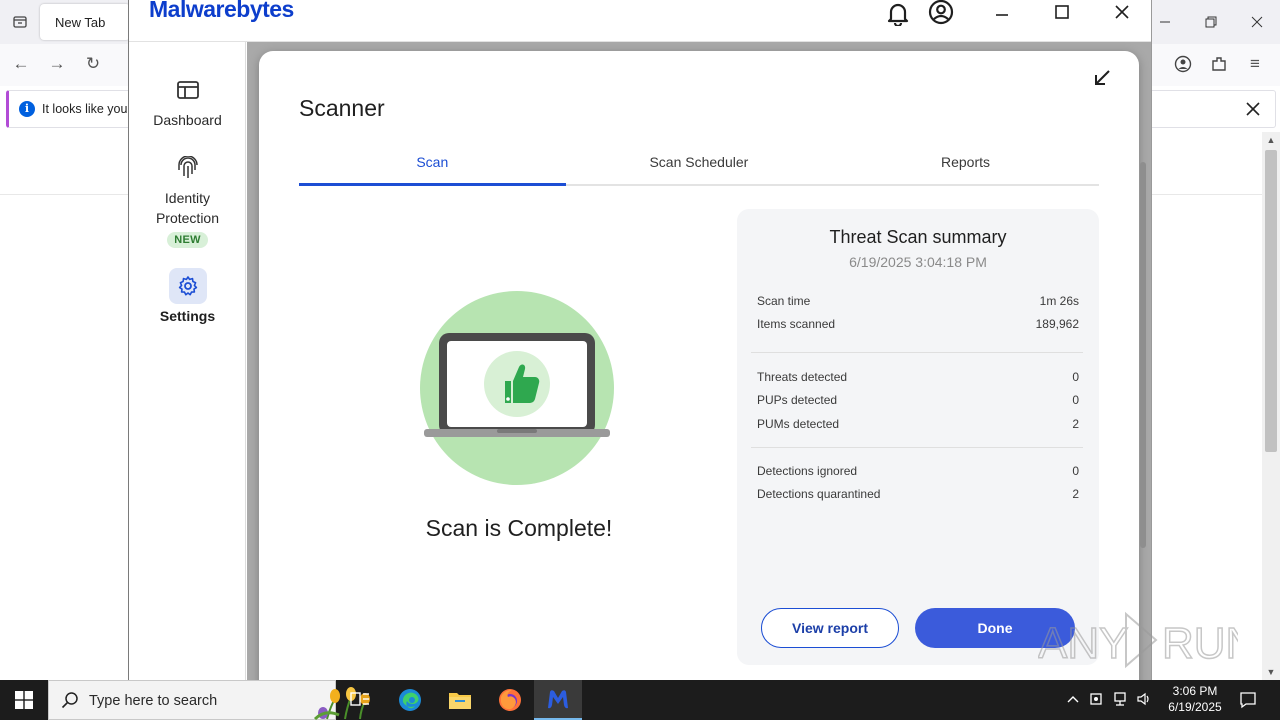 The image size is (1280, 720). What do you see at coordinates (1271, 301) in the screenshot?
I see `scroll-thumb` at bounding box center [1271, 301].